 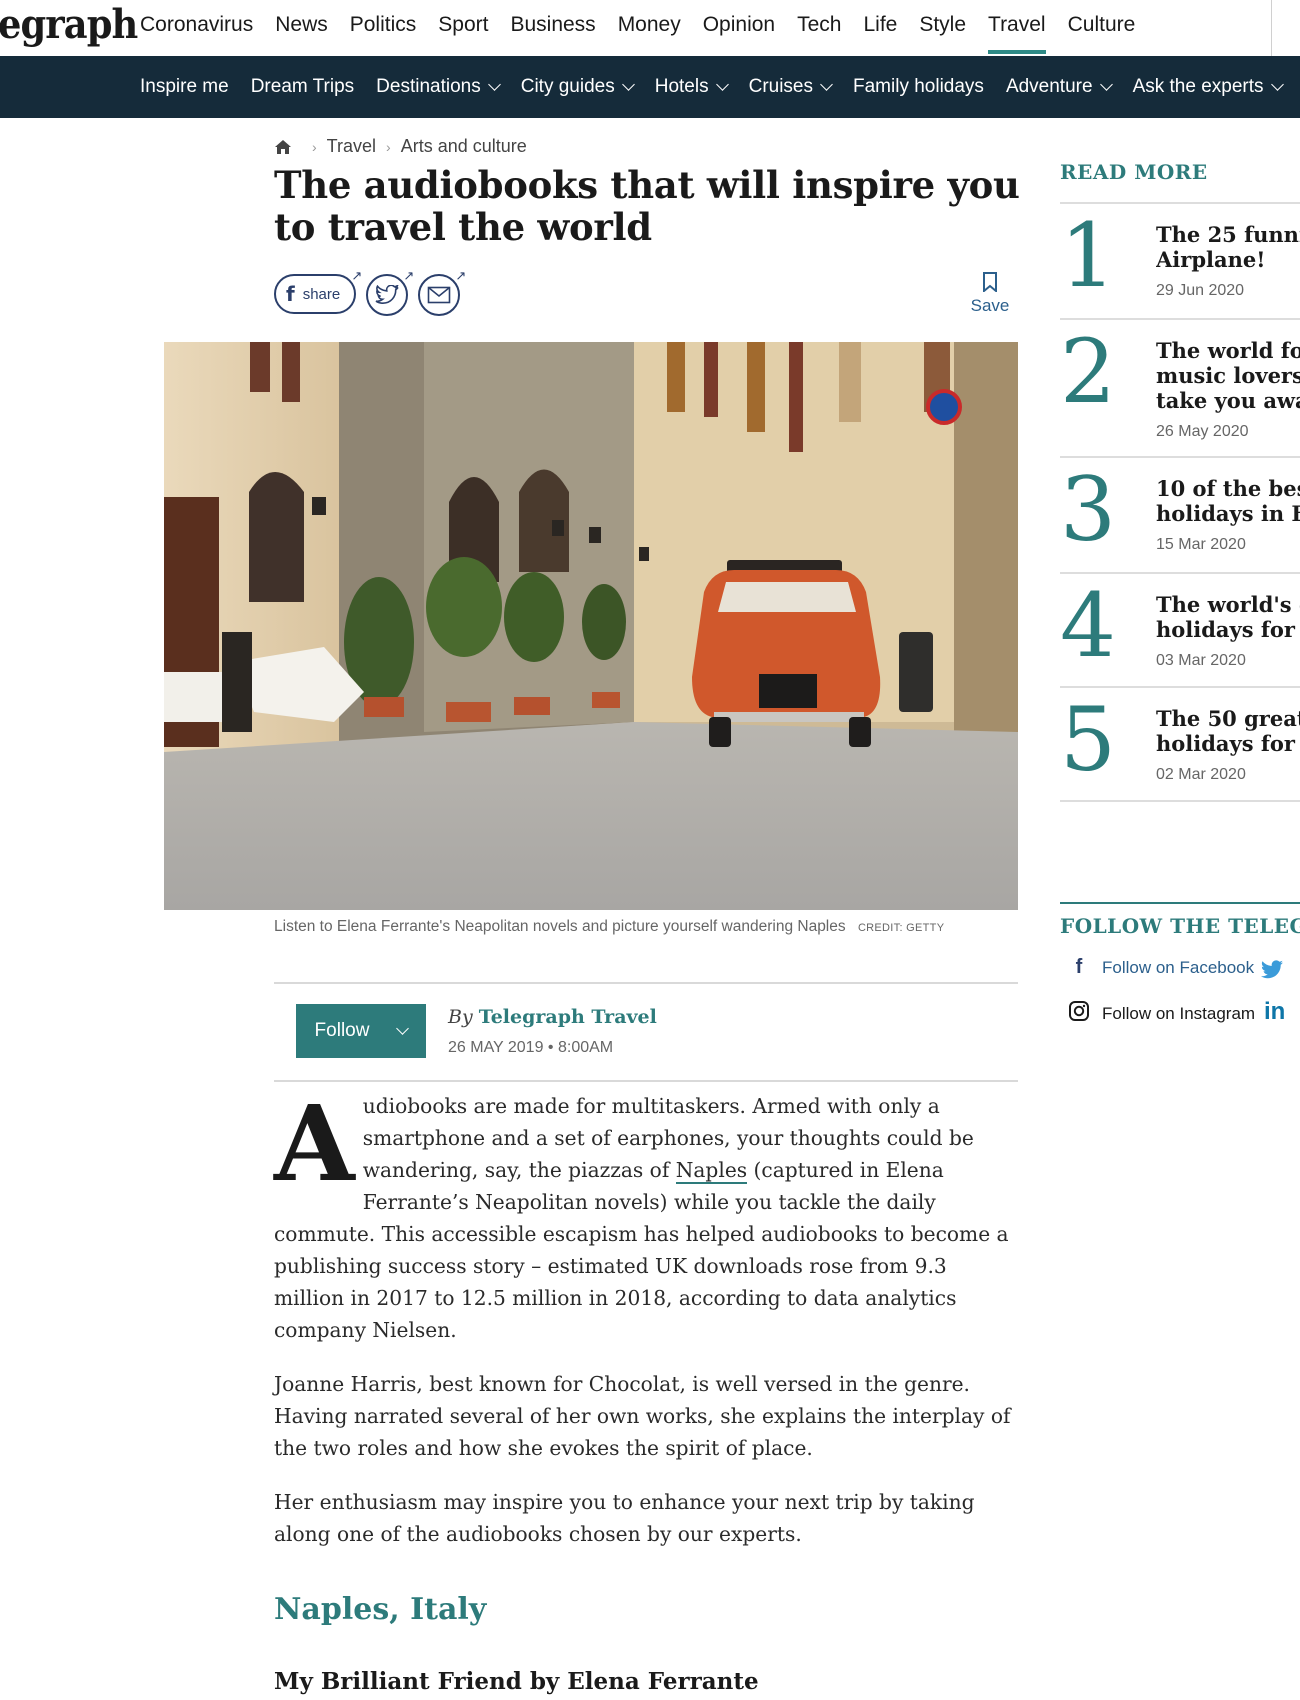 I want to click on read-more-heading: READ MORE, so click(x=1134, y=172).